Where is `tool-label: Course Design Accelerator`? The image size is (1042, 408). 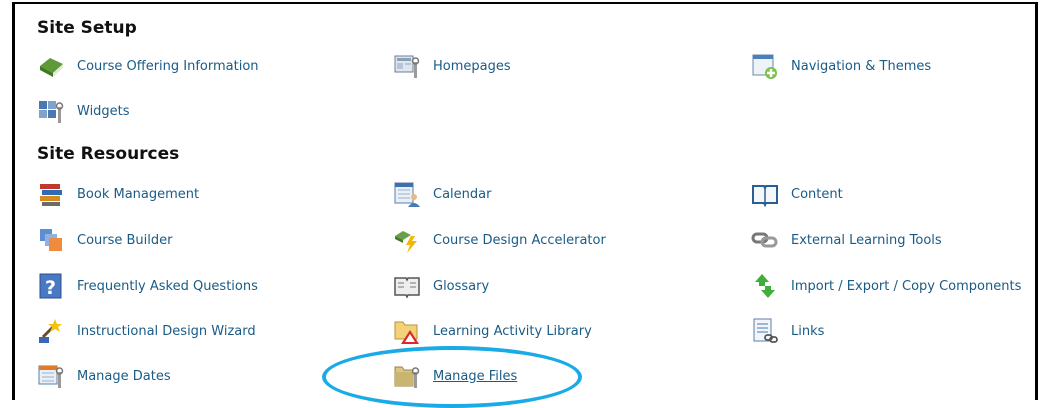 tool-label: Course Design Accelerator is located at coordinates (519, 240).